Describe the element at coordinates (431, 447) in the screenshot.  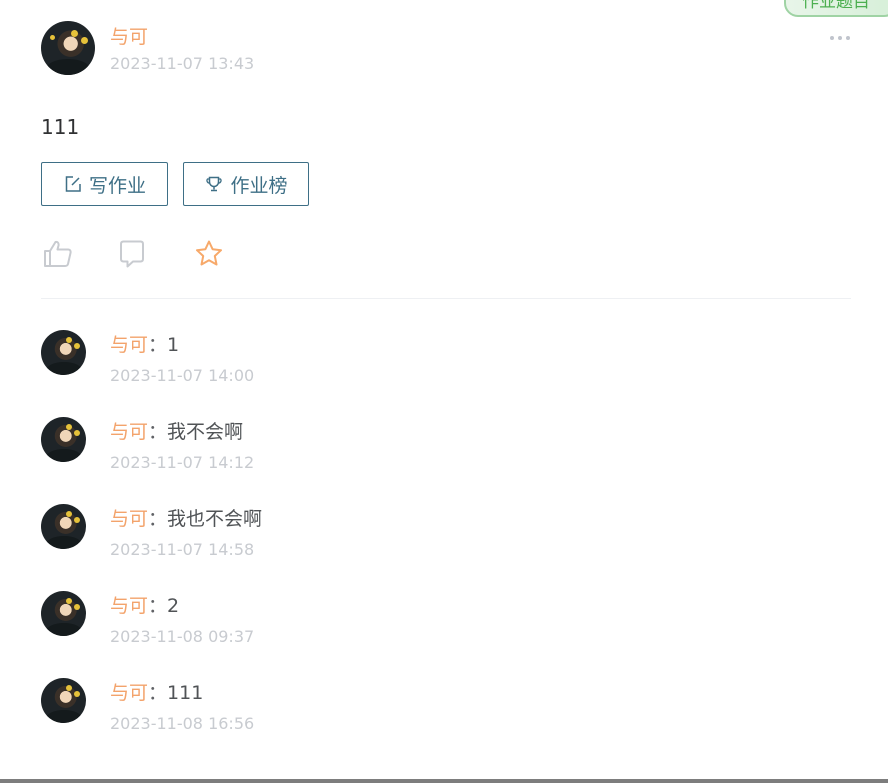
I see `comment-item: 与可：我不会啊 2023-11-07 14:12` at that location.